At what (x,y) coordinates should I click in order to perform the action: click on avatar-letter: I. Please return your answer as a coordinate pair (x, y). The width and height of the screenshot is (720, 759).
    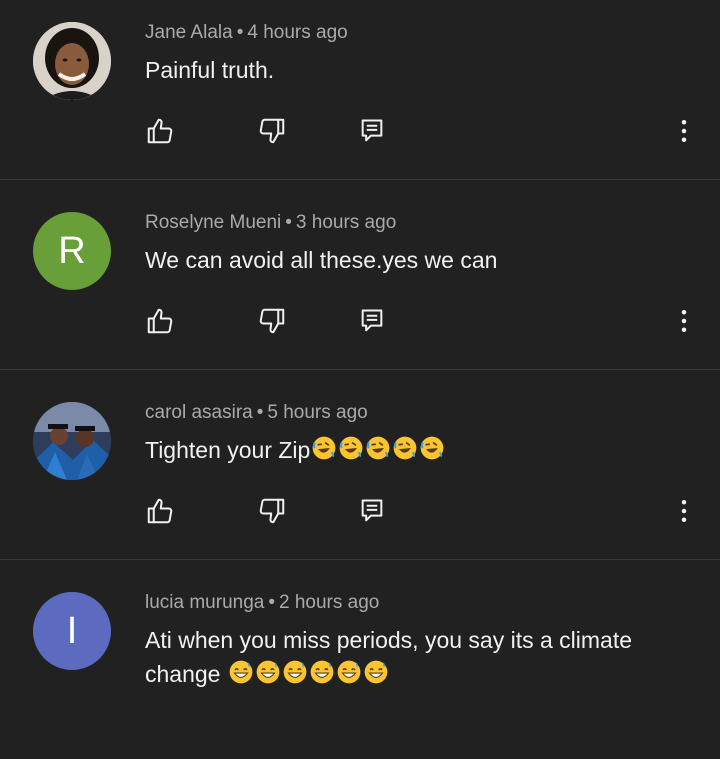
    Looking at the image, I should click on (72, 630).